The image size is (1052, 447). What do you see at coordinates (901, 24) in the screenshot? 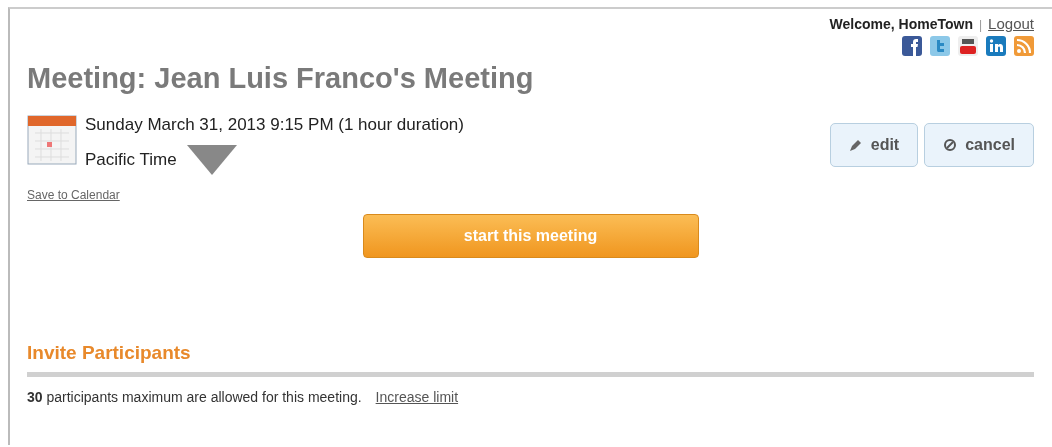
I see `welcome-text: Welcome, HomeTown` at bounding box center [901, 24].